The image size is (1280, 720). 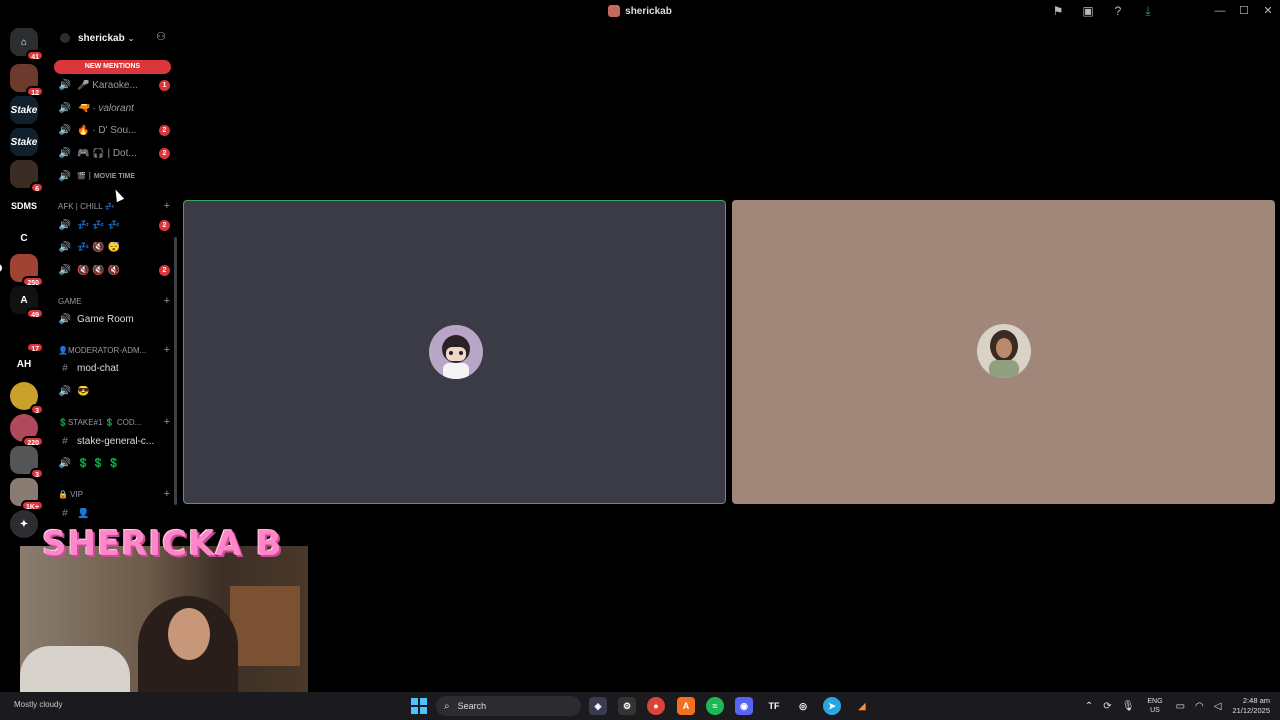 I want to click on text-channel-mod-chat: # mod-chat, so click(x=114, y=368).